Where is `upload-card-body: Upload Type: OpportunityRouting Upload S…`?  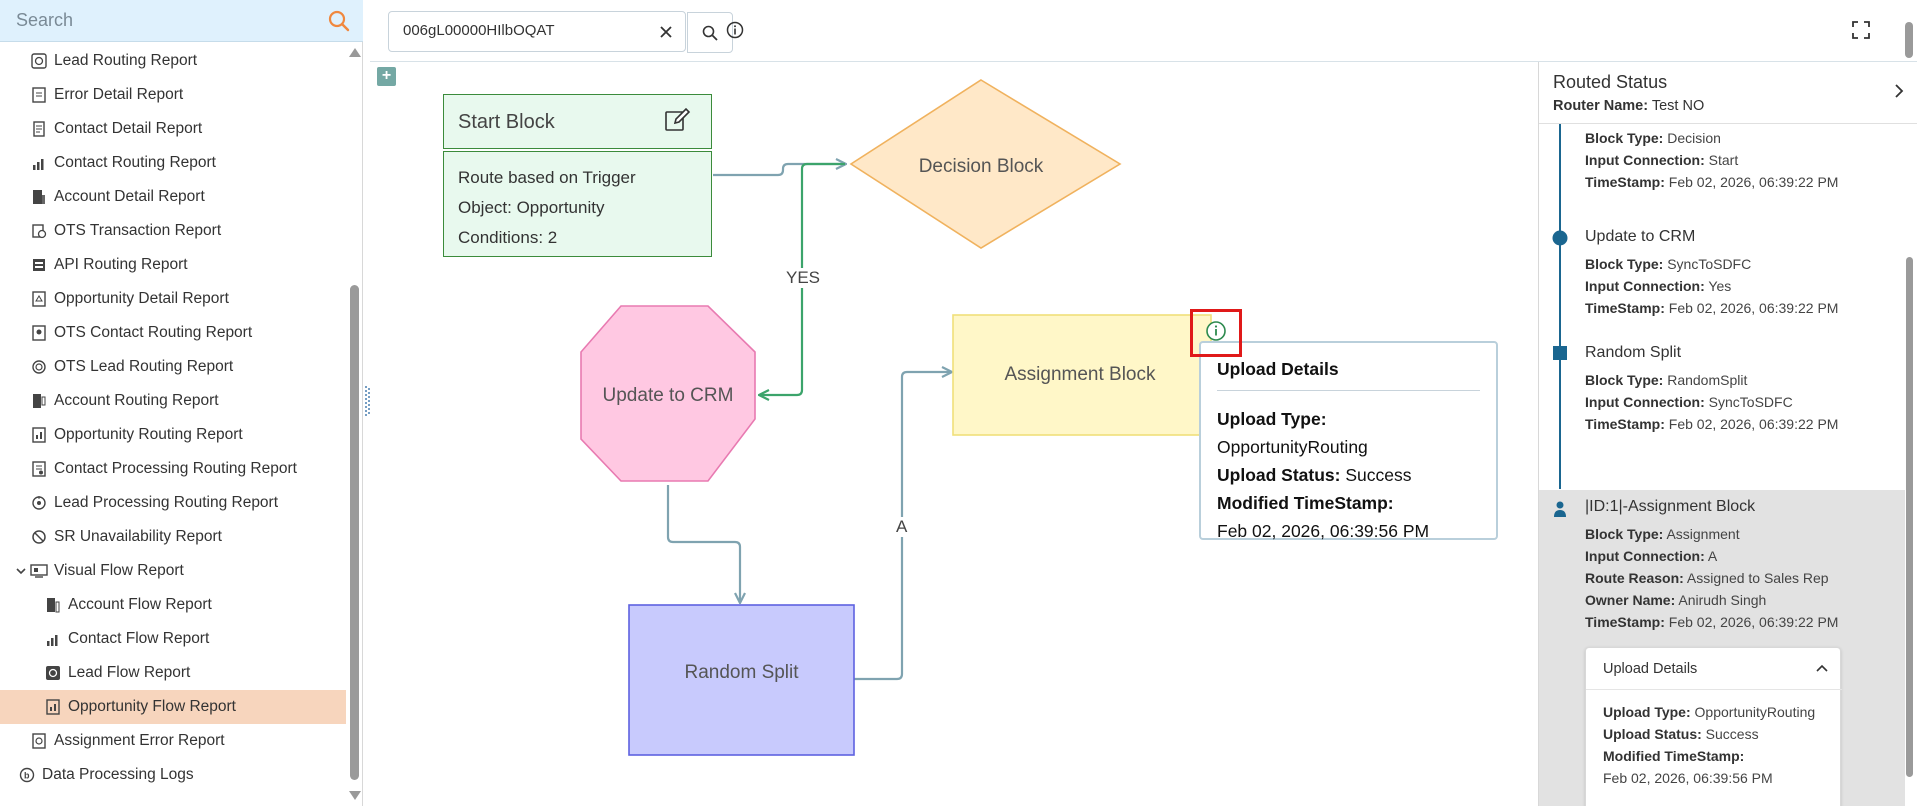
upload-card-body: Upload Type: OpportunityRouting Upload S… is located at coordinates (1709, 745).